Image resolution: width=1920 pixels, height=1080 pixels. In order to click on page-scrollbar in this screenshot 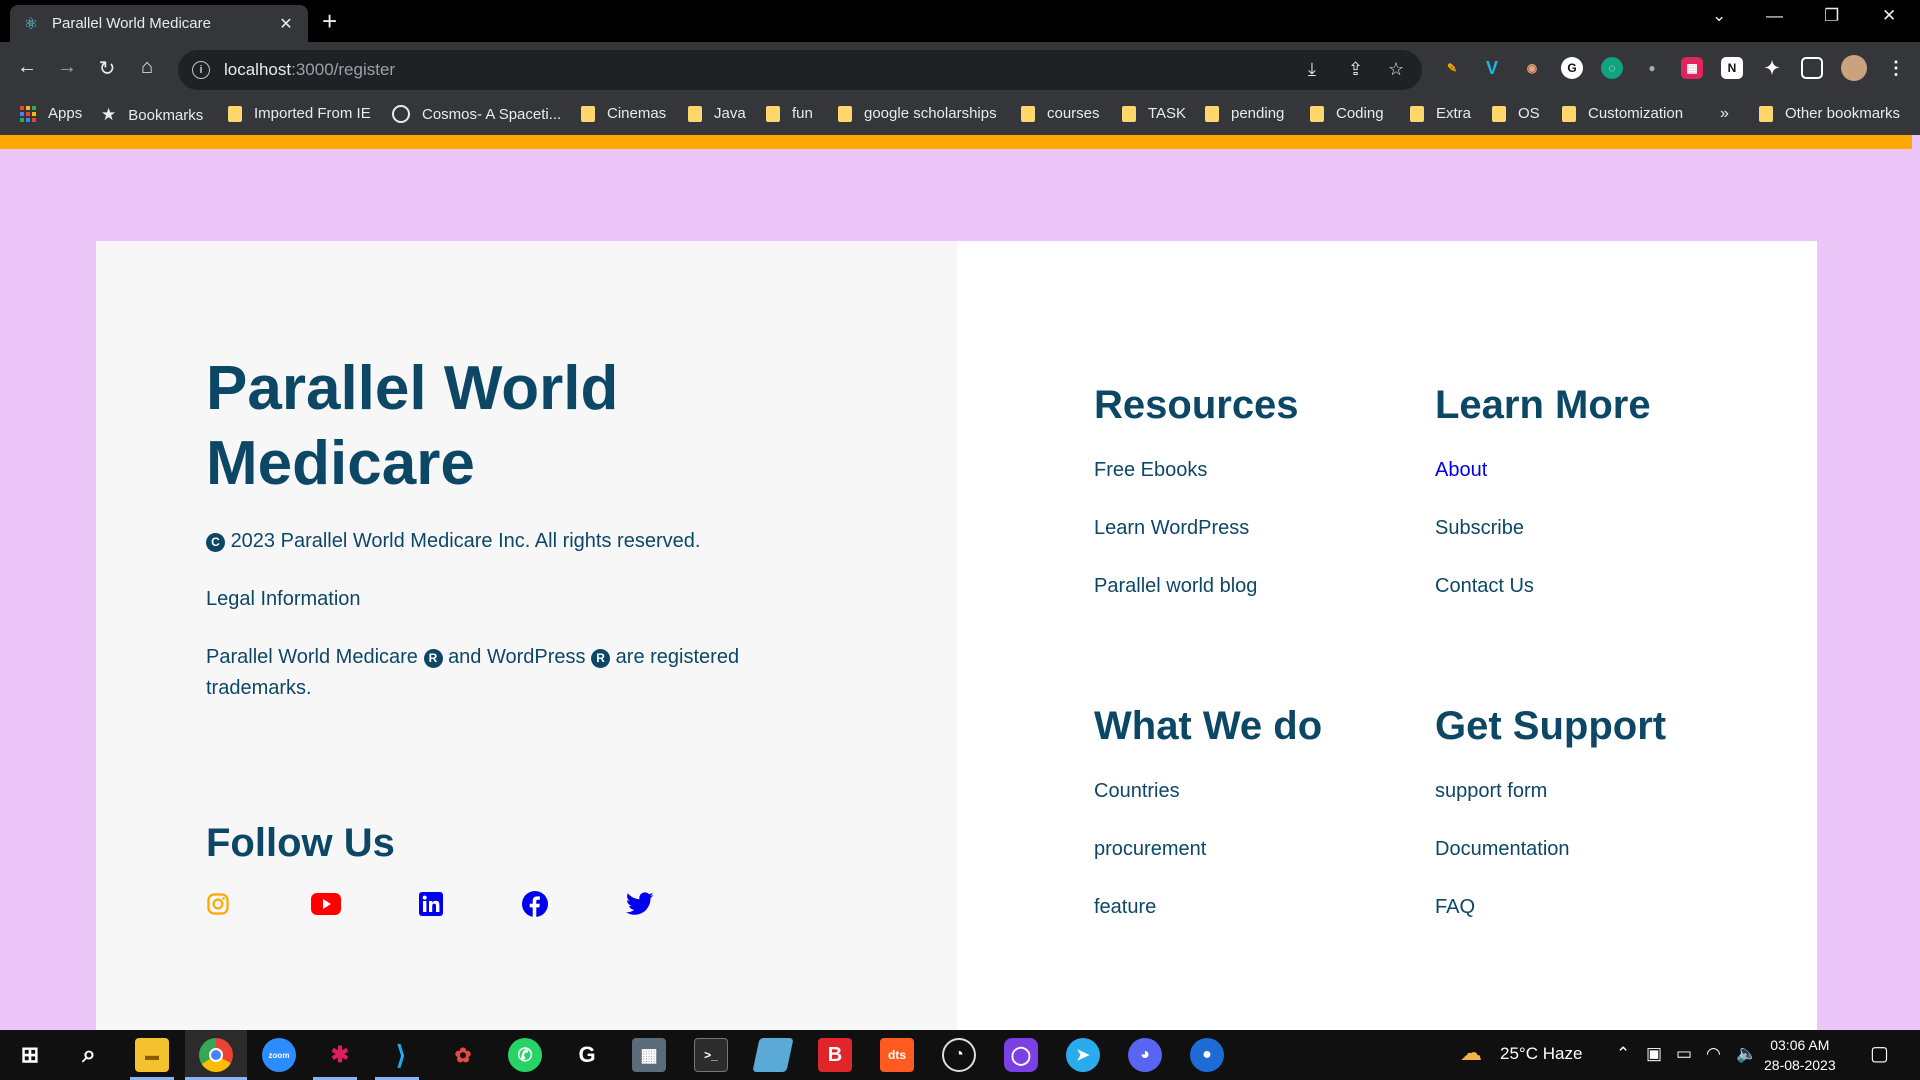, I will do `click(1916, 582)`.